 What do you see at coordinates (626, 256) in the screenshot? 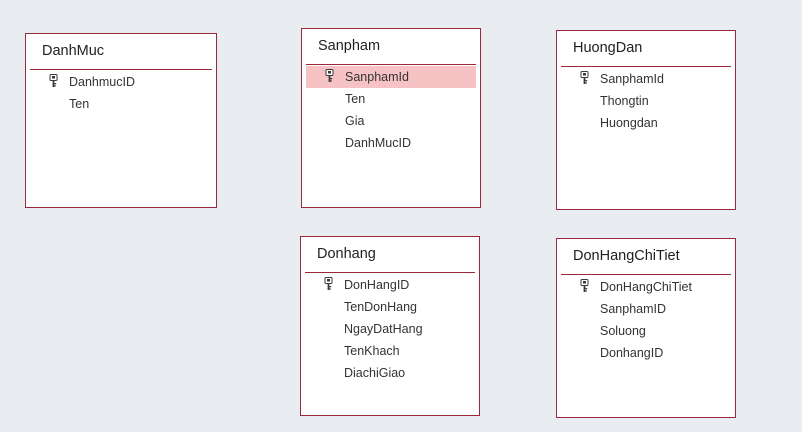
I see `table-title-donhangchitiet: DonHangChiTiet` at bounding box center [626, 256].